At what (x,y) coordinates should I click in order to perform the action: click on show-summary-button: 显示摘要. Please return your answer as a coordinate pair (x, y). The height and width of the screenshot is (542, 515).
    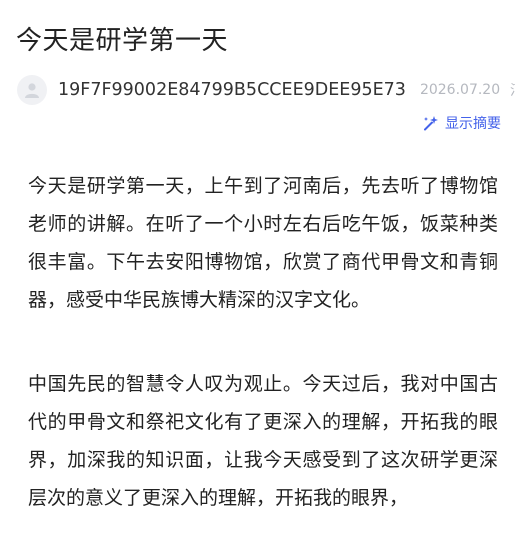
    Looking at the image, I should click on (461, 123).